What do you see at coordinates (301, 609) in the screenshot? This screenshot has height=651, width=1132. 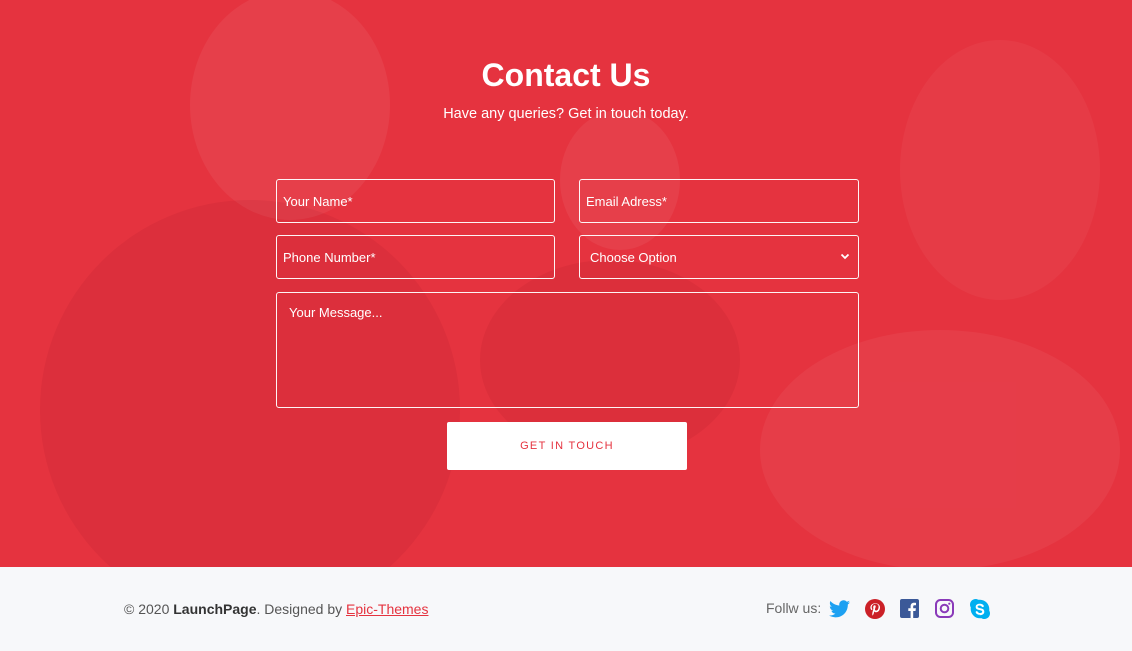 I see `designed-by-text: . Designed by` at bounding box center [301, 609].